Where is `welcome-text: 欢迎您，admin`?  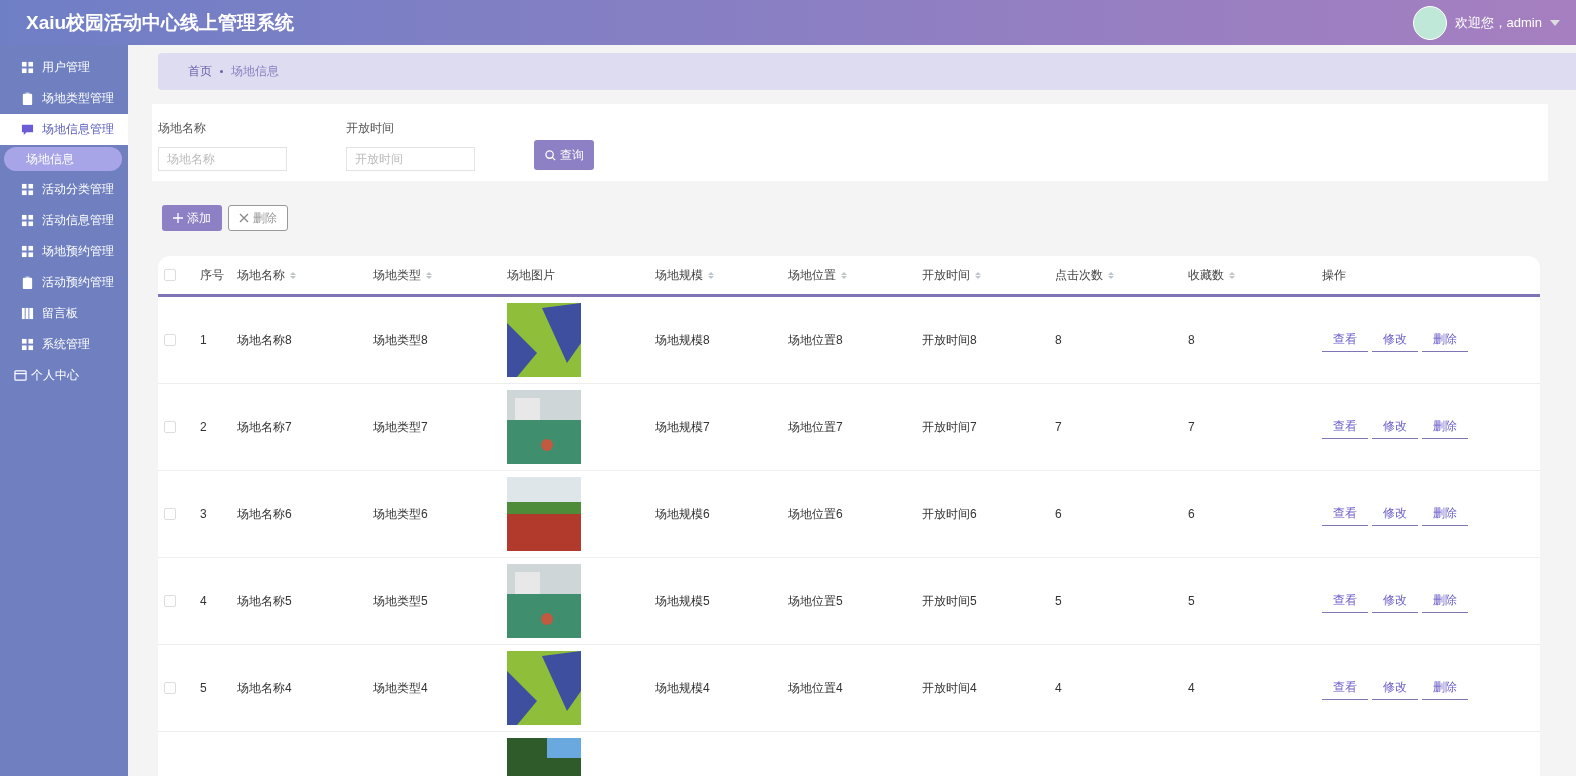 welcome-text: 欢迎您，admin is located at coordinates (1498, 22).